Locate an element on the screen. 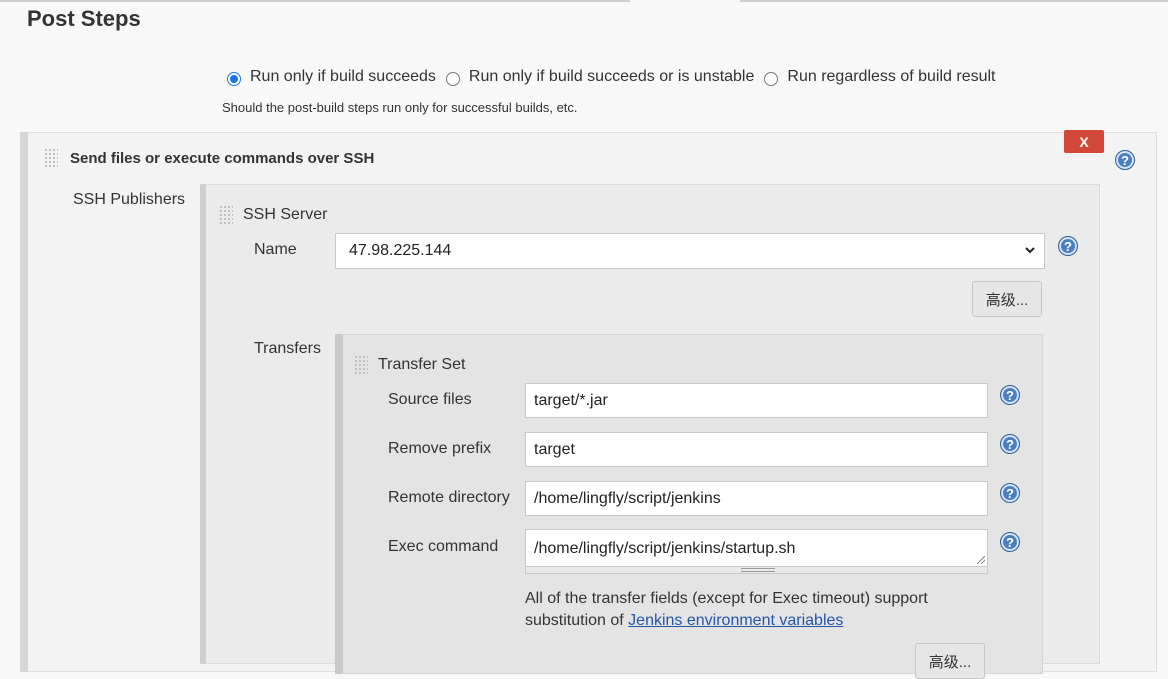 This screenshot has height=679, width=1168. radio-run-regardless: Run regardless of build result is located at coordinates (880, 77).